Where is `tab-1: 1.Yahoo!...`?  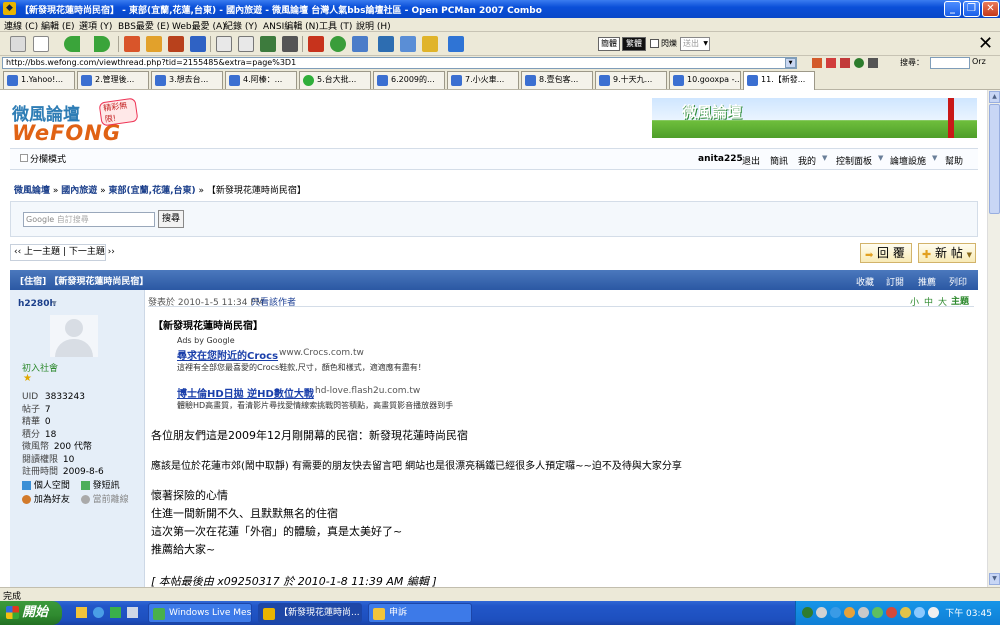
tab-1: 1.Yahoo!... is located at coordinates (39, 80).